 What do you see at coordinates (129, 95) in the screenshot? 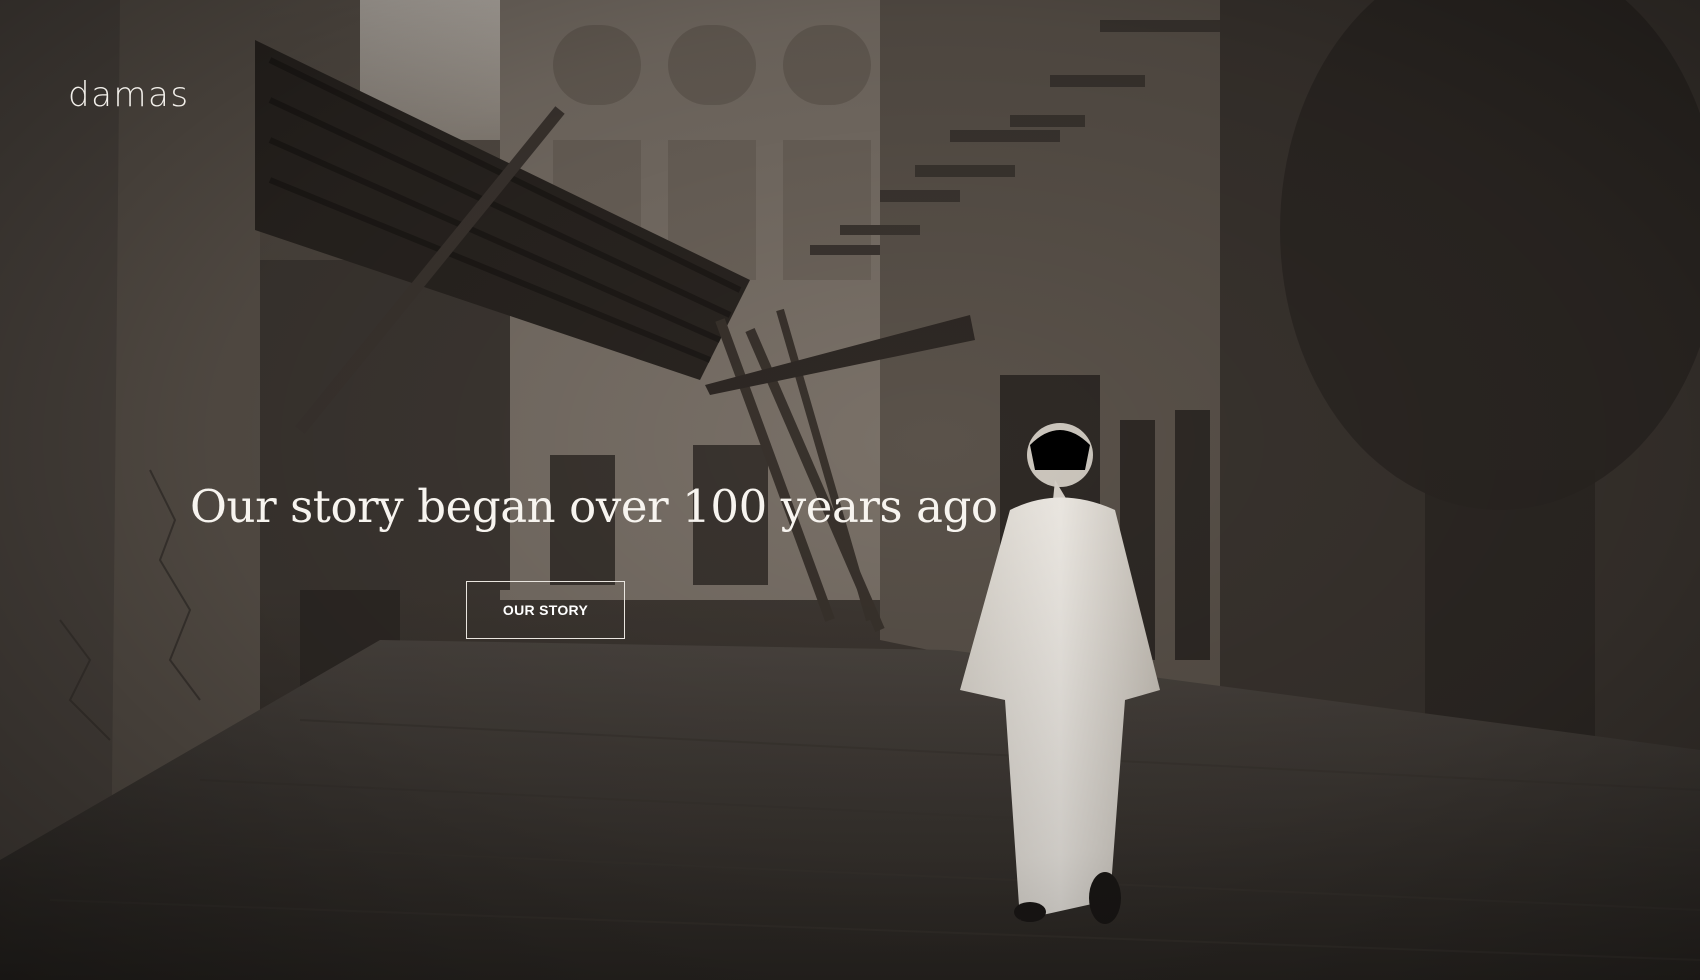
I see `damas-logo: damas` at bounding box center [129, 95].